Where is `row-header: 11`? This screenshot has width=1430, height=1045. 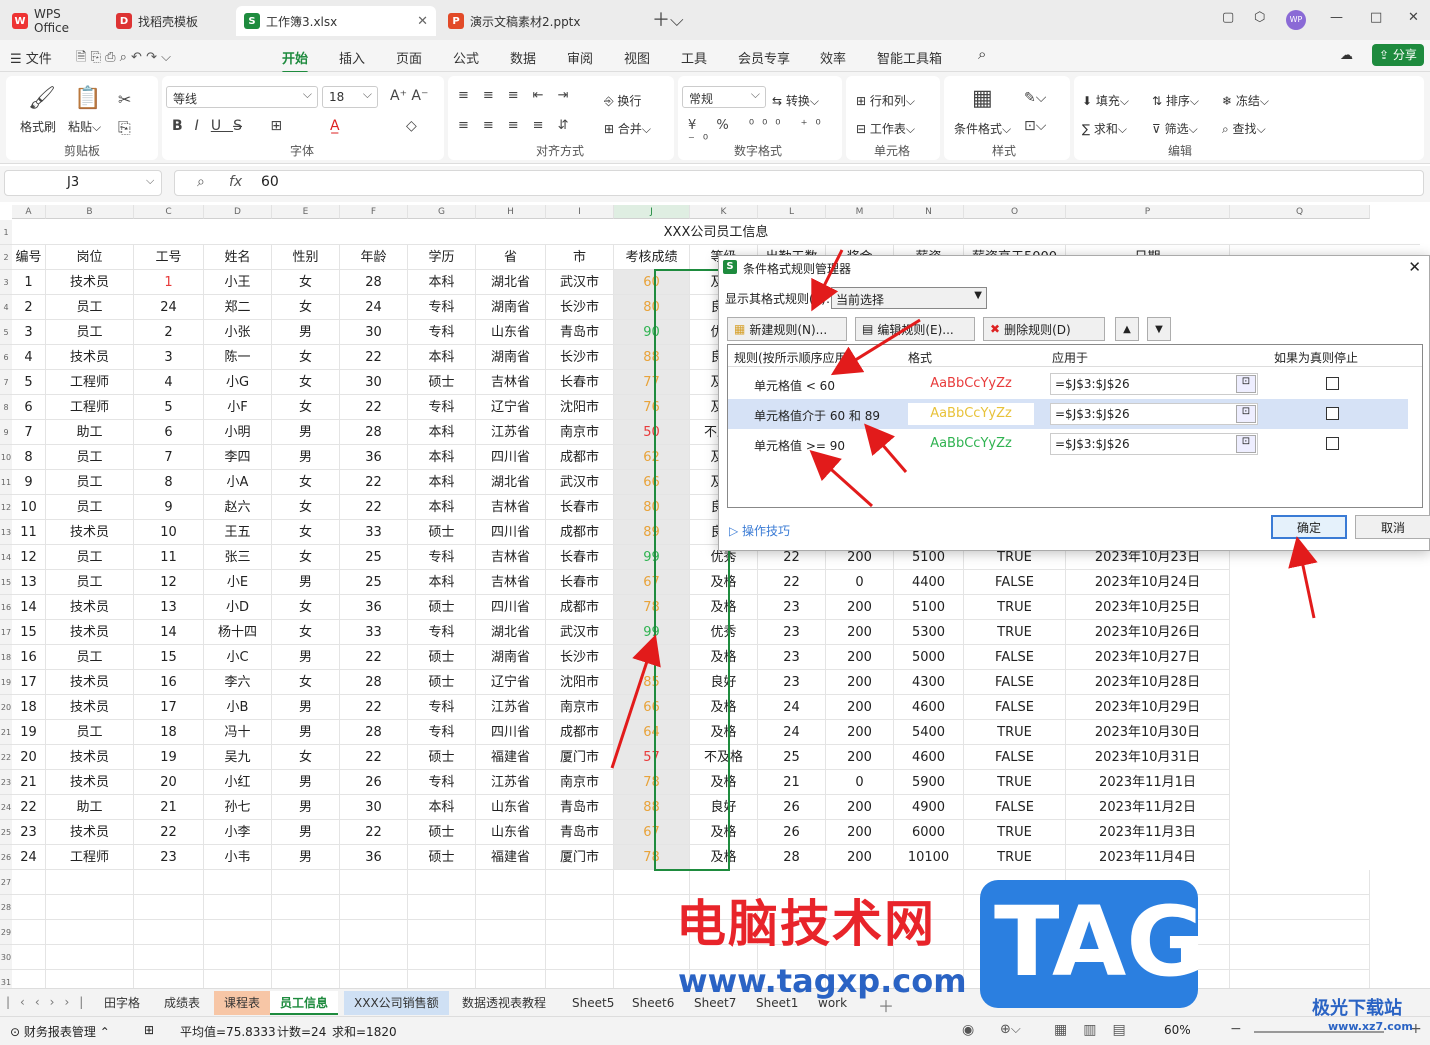 row-header: 11 is located at coordinates (6, 482).